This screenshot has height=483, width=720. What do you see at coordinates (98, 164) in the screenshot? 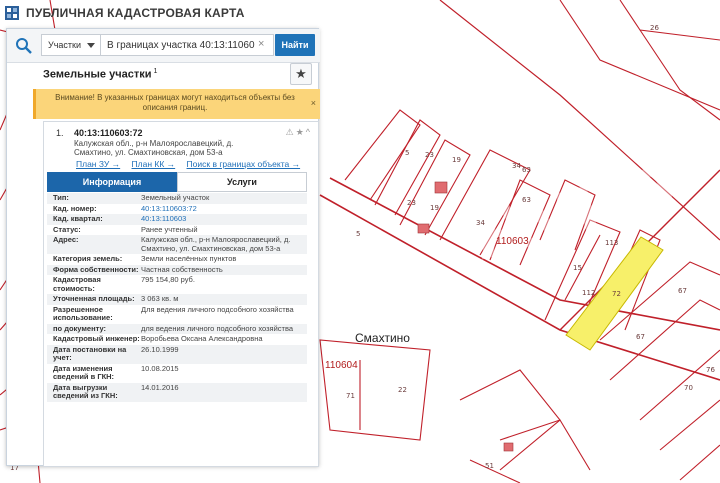
I see `link-plan-zu: План ЗУ →` at bounding box center [98, 164].